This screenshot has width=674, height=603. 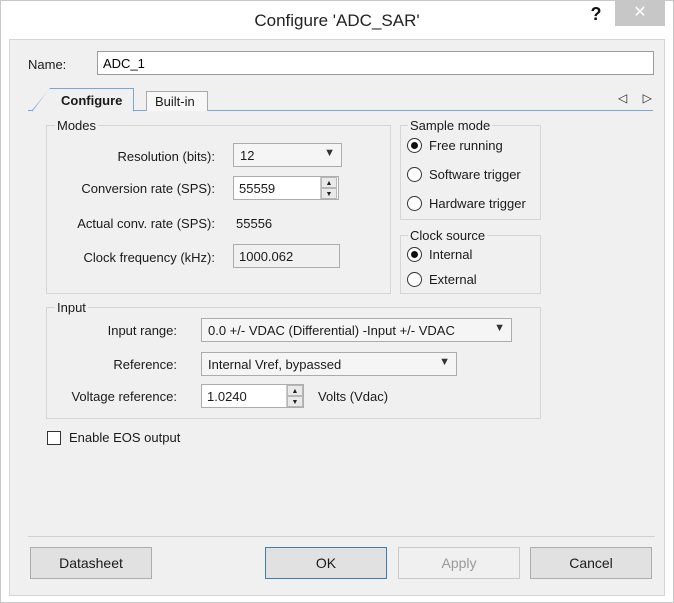 What do you see at coordinates (638, 98) in the screenshot?
I see `tab-scroll-arrows-icon: ◁ ▷` at bounding box center [638, 98].